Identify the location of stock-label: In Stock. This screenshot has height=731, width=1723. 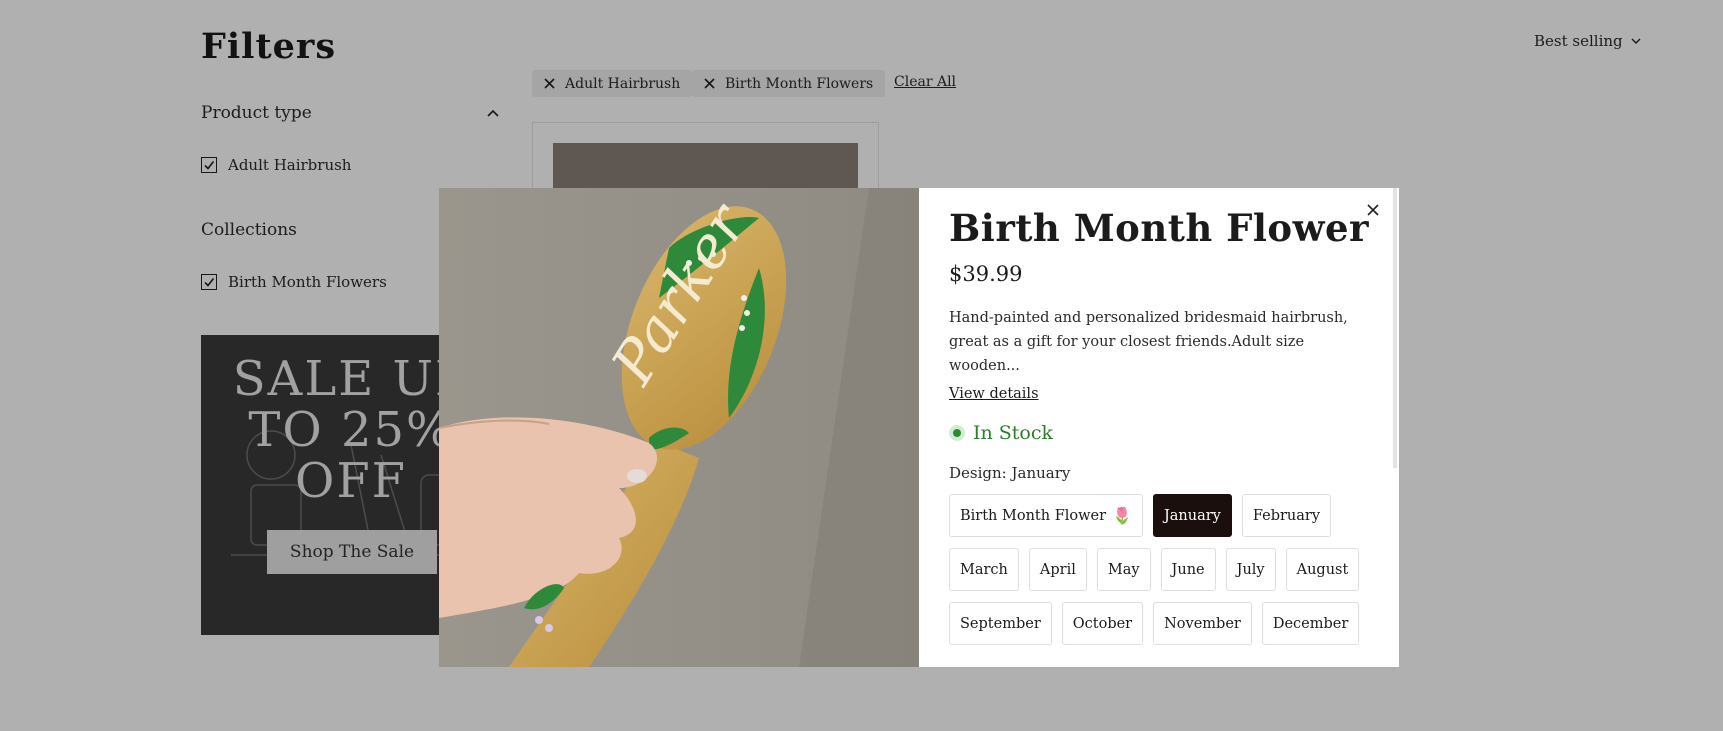
(1013, 433).